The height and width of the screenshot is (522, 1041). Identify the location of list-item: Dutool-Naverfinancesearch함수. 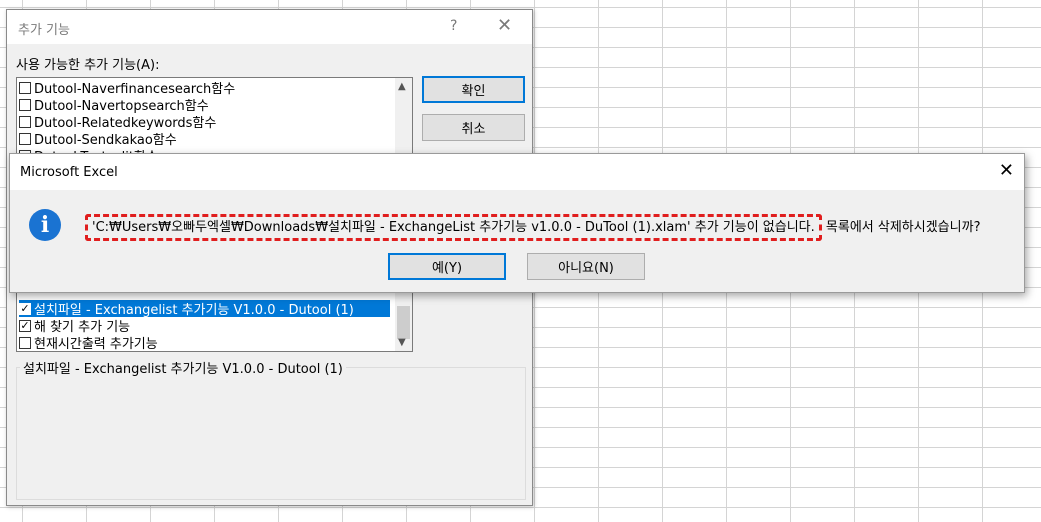
(127, 88).